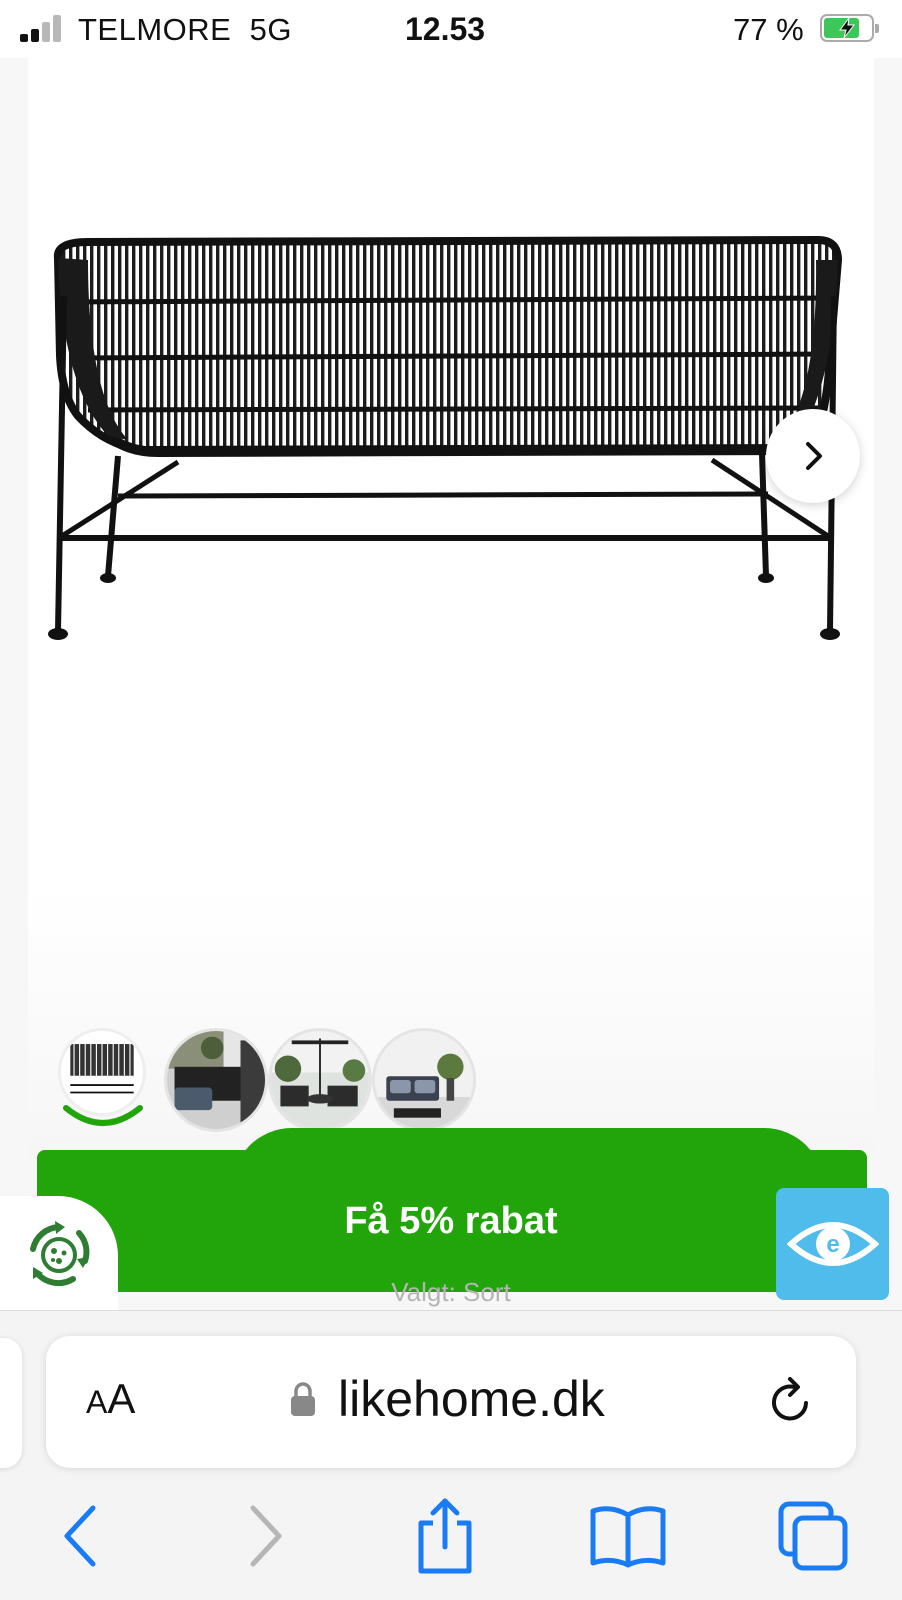 The width and height of the screenshot is (902, 1600). What do you see at coordinates (792, 1401) in the screenshot?
I see `reload-icon` at bounding box center [792, 1401].